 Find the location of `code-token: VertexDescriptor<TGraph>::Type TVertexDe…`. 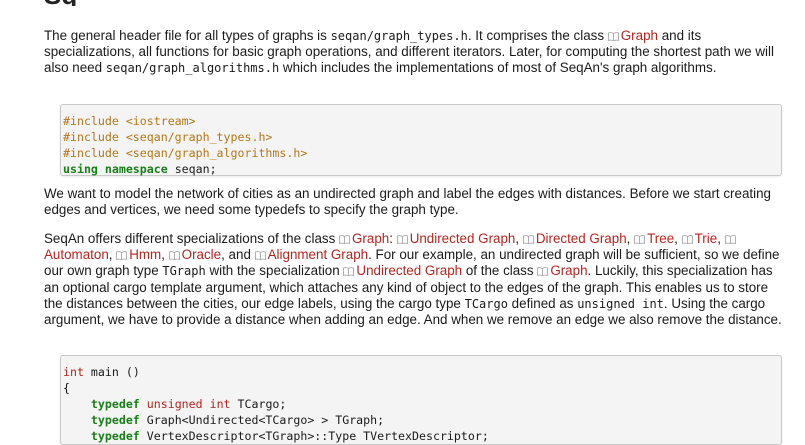

code-token: VertexDescriptor<TGraph>::Type TVertexDe… is located at coordinates (314, 436).